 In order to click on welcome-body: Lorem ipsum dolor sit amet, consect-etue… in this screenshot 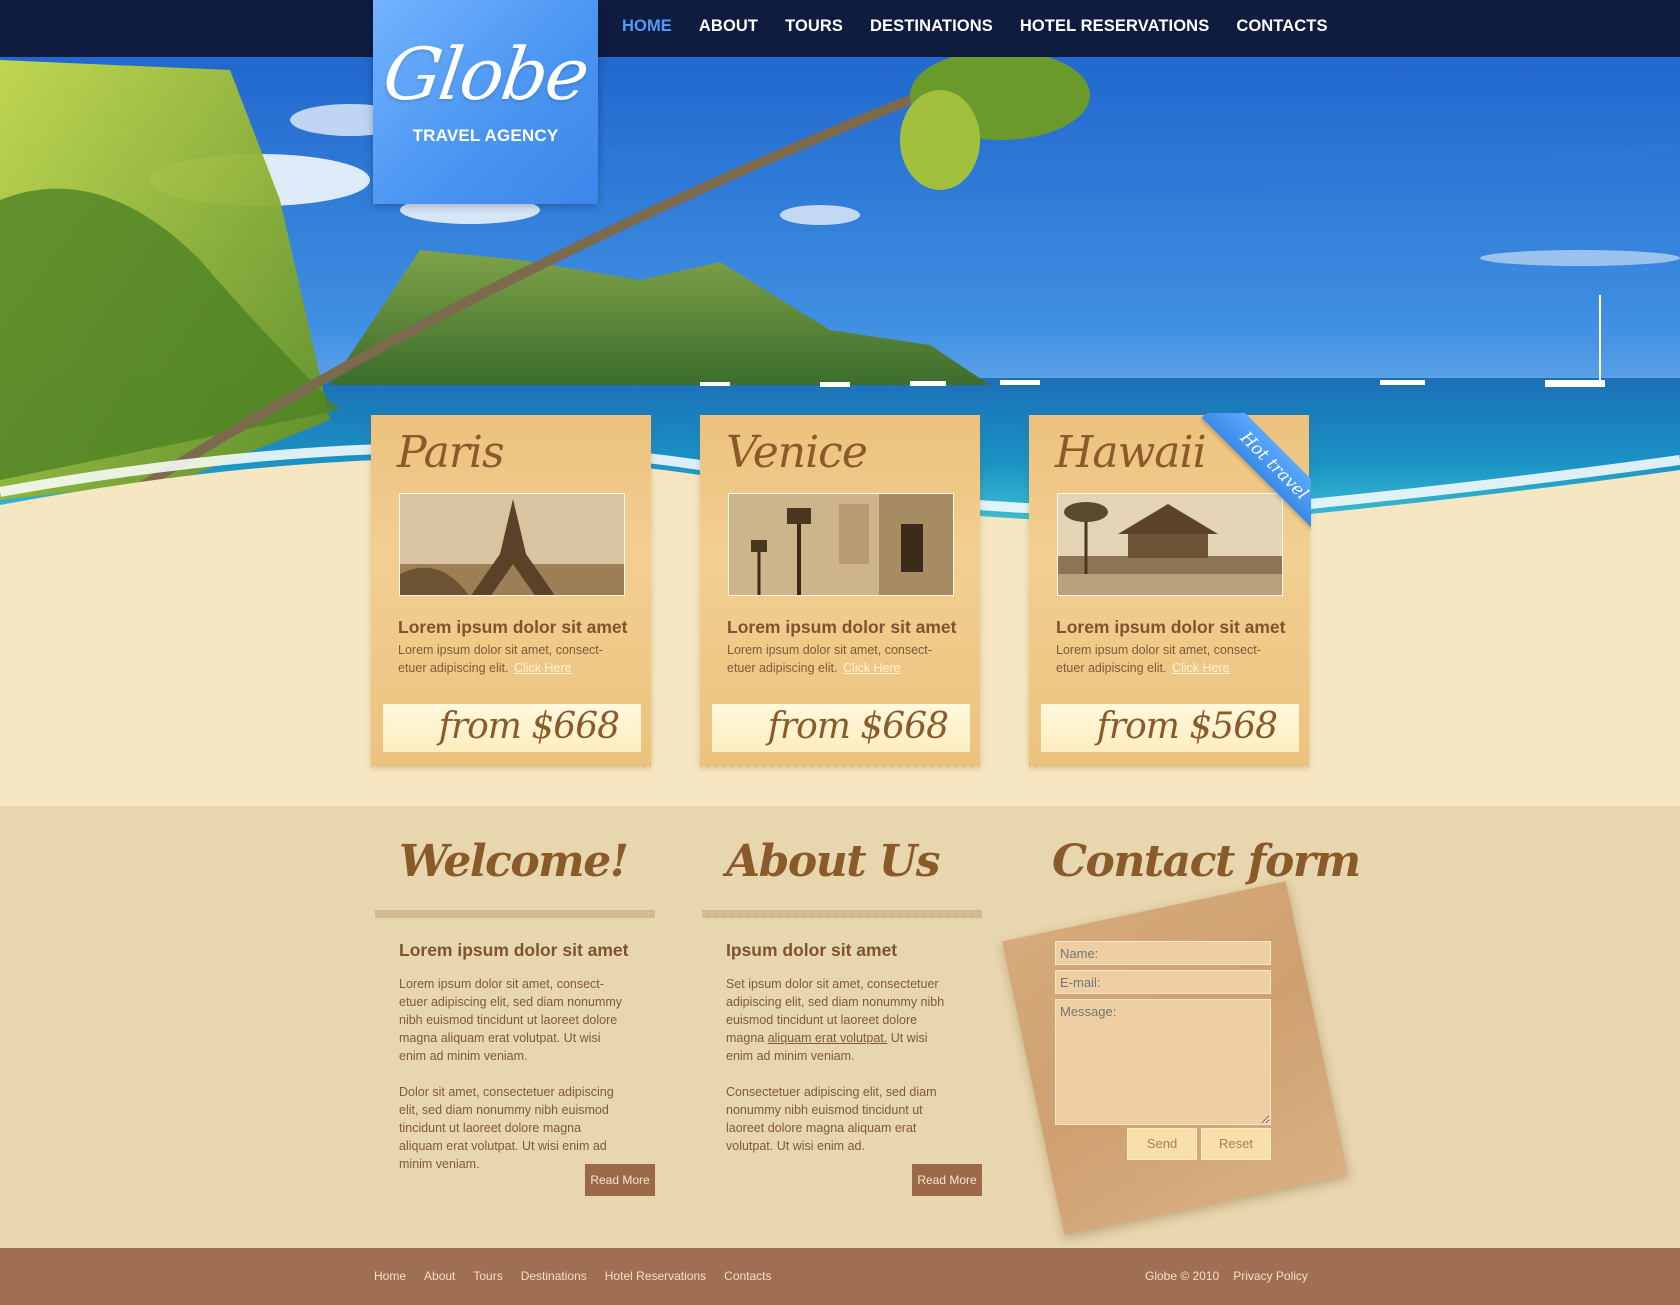, I will do `click(500, 1074)`.